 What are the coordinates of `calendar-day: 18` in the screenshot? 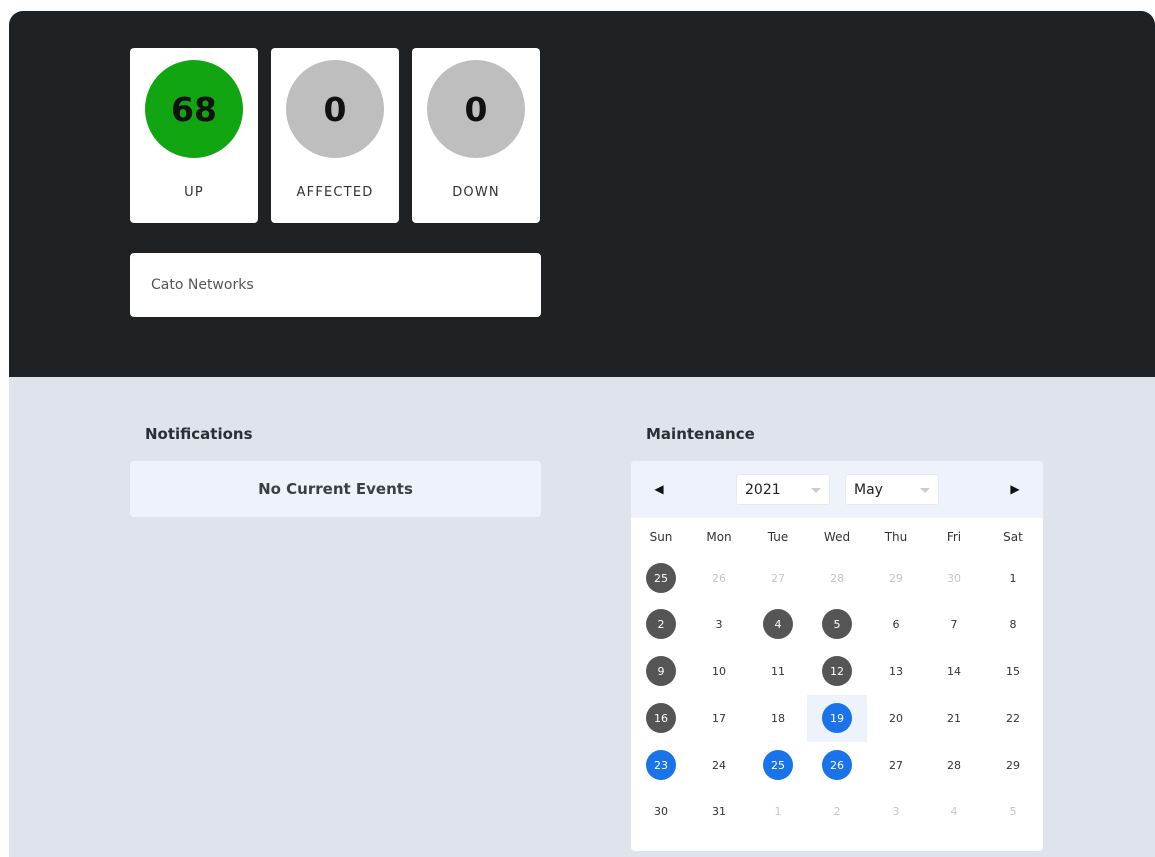 It's located at (778, 718).